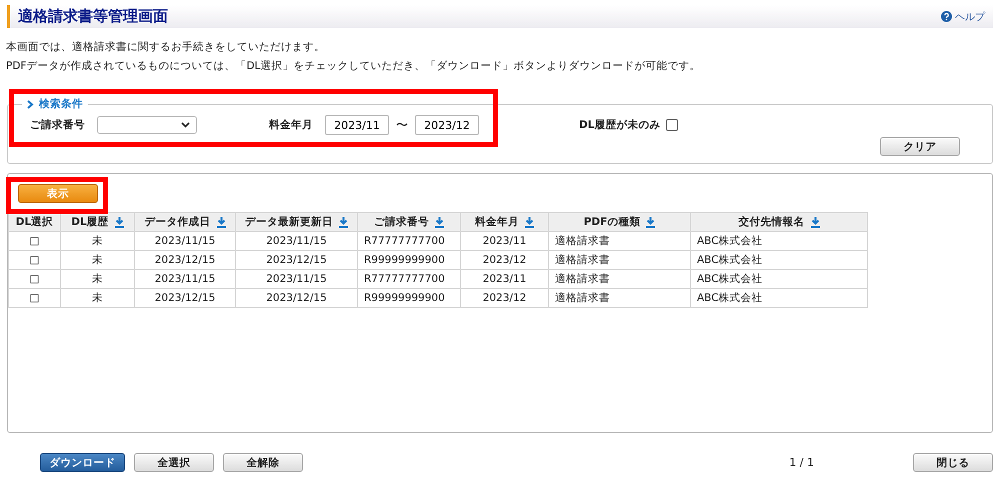 This screenshot has width=1000, height=487. What do you see at coordinates (672, 125) in the screenshot?
I see `dl-filter-checkbox` at bounding box center [672, 125].